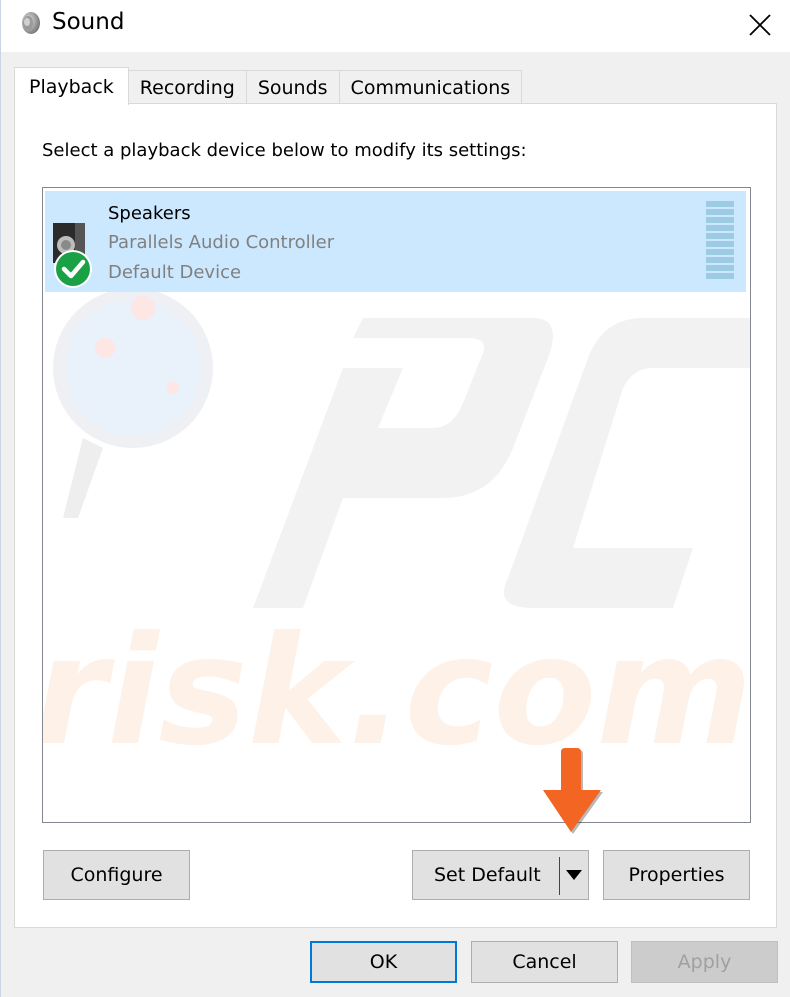  I want to click on close-icon, so click(760, 25).